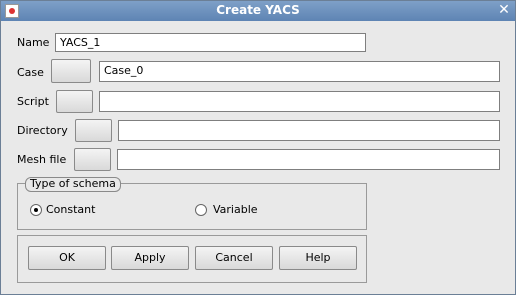 This screenshot has height=295, width=516. I want to click on name-label: Name, so click(33, 42).